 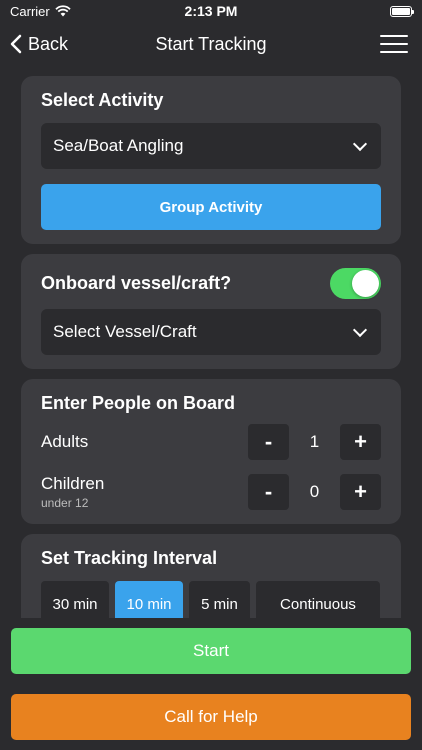 I want to click on interval-options: 30 min 10 min 5 min Continuous, so click(x=211, y=599).